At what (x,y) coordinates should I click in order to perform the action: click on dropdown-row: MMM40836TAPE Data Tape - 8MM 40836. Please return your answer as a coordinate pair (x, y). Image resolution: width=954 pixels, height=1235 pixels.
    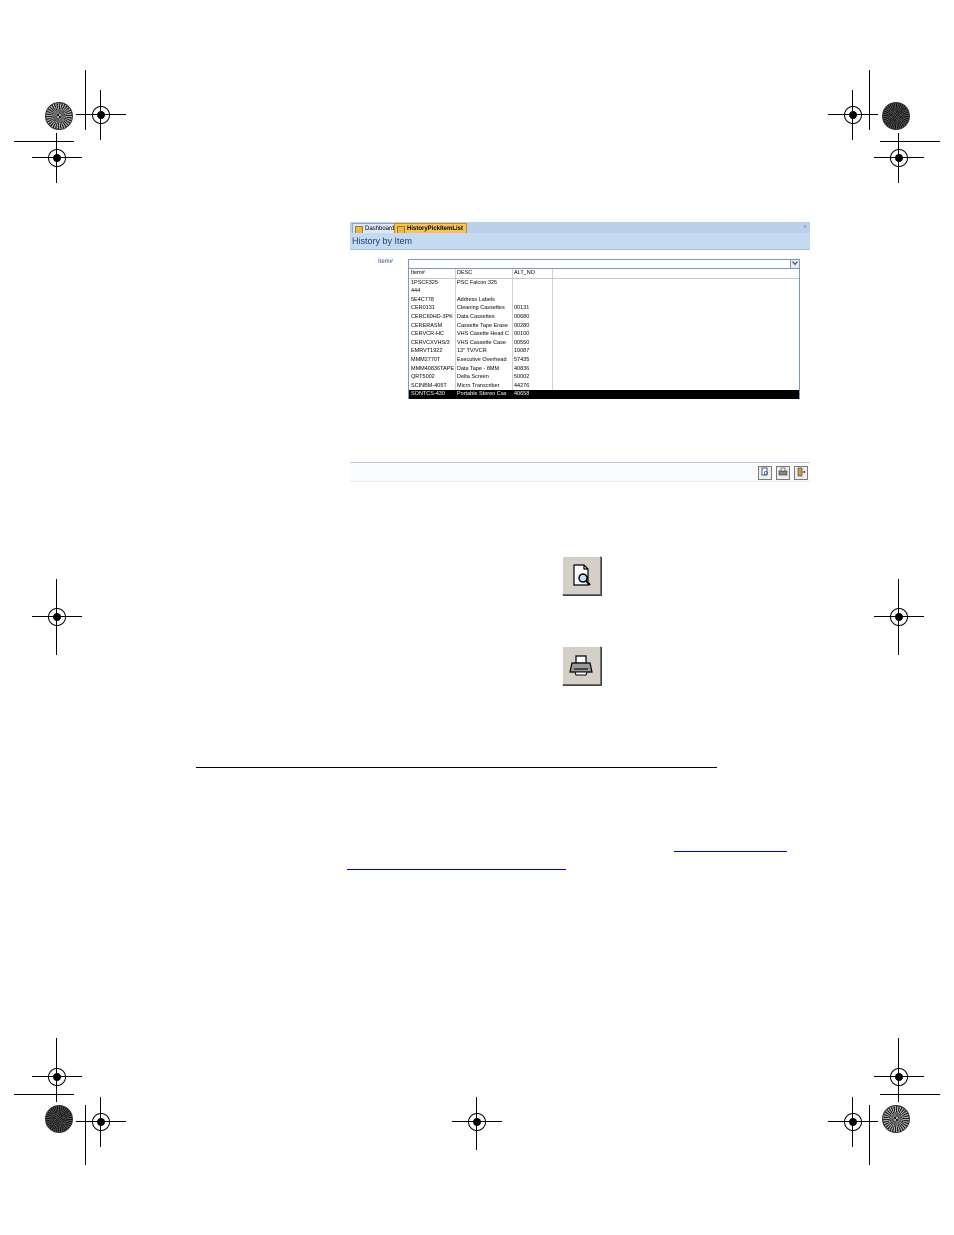
    Looking at the image, I should click on (604, 369).